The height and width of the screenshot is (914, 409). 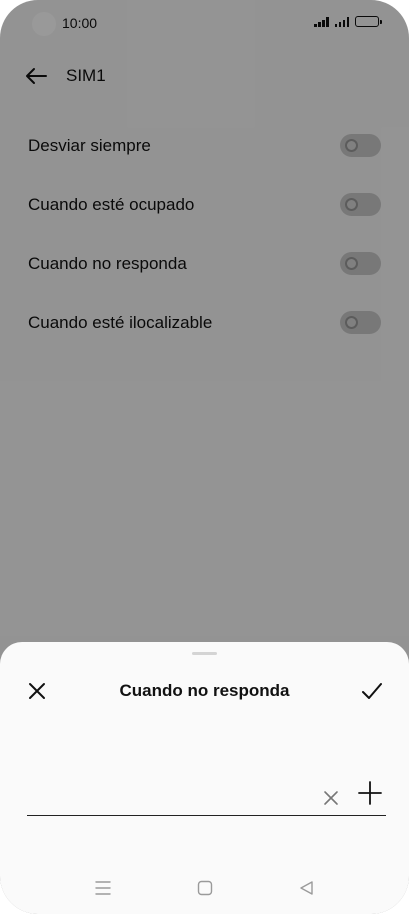 What do you see at coordinates (204, 653) in the screenshot?
I see `drag-handle` at bounding box center [204, 653].